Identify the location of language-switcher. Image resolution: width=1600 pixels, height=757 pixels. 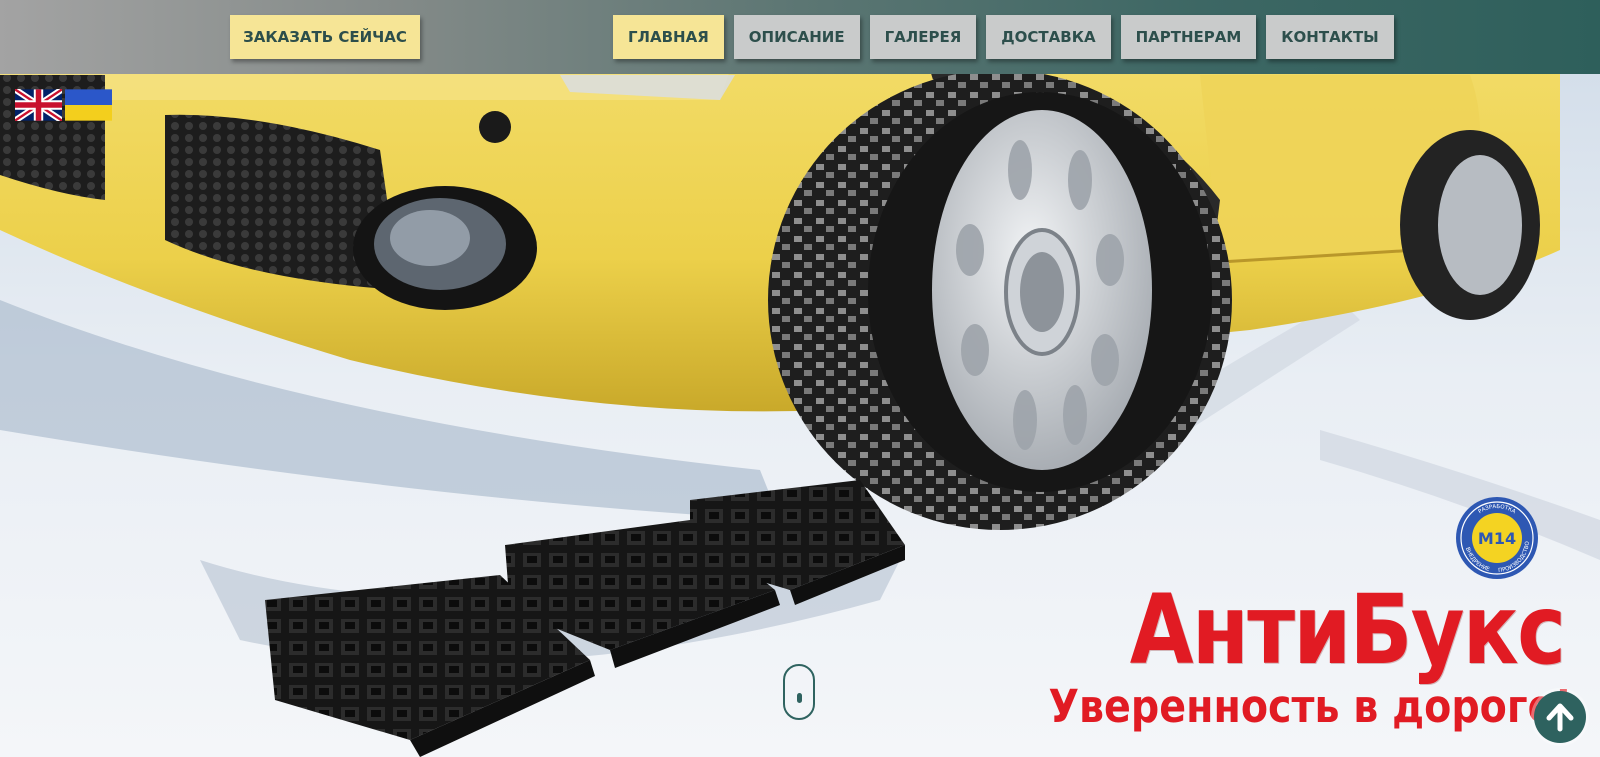
(63, 105).